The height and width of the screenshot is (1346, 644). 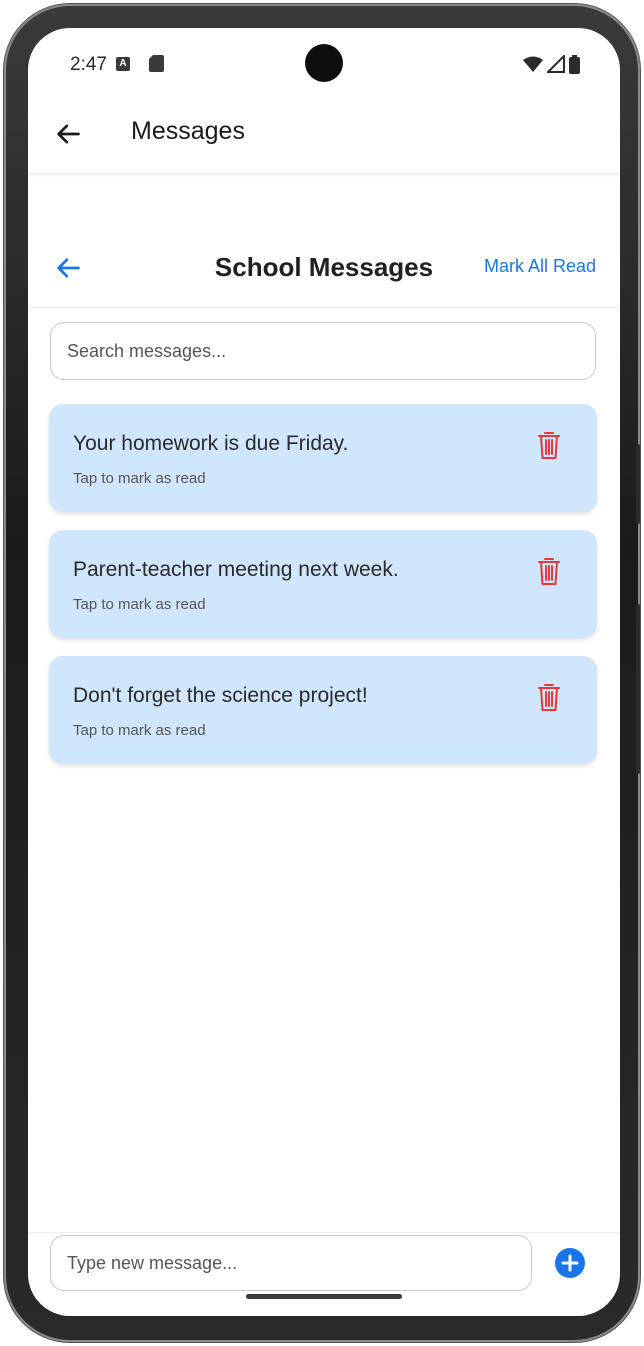 What do you see at coordinates (533, 64) in the screenshot?
I see `wifi-icon` at bounding box center [533, 64].